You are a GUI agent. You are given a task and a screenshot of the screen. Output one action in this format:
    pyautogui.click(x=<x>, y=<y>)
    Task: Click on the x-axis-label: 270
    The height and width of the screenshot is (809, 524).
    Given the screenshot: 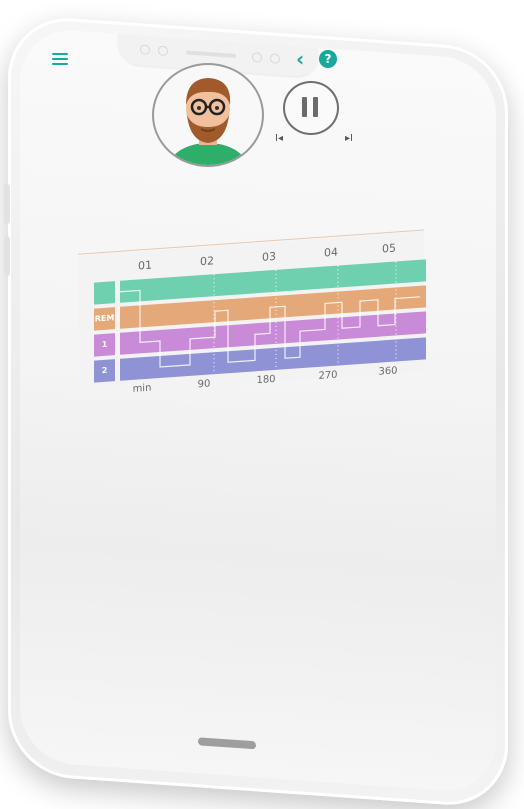 What is the action you would take?
    pyautogui.click(x=328, y=375)
    